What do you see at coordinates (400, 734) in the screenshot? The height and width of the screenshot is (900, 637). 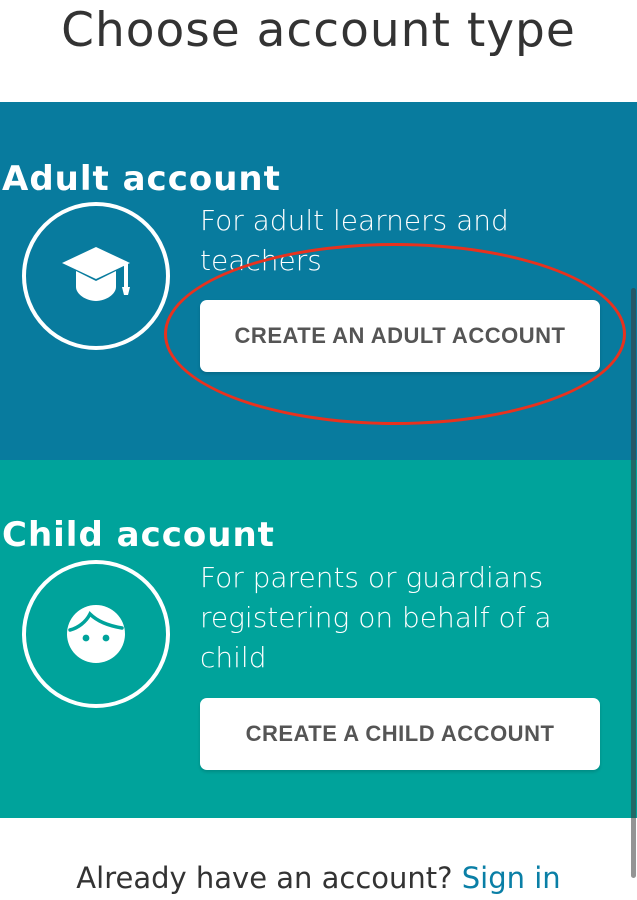 I see `create-child-account-button: CREATE A CHILD ACCOUNT` at bounding box center [400, 734].